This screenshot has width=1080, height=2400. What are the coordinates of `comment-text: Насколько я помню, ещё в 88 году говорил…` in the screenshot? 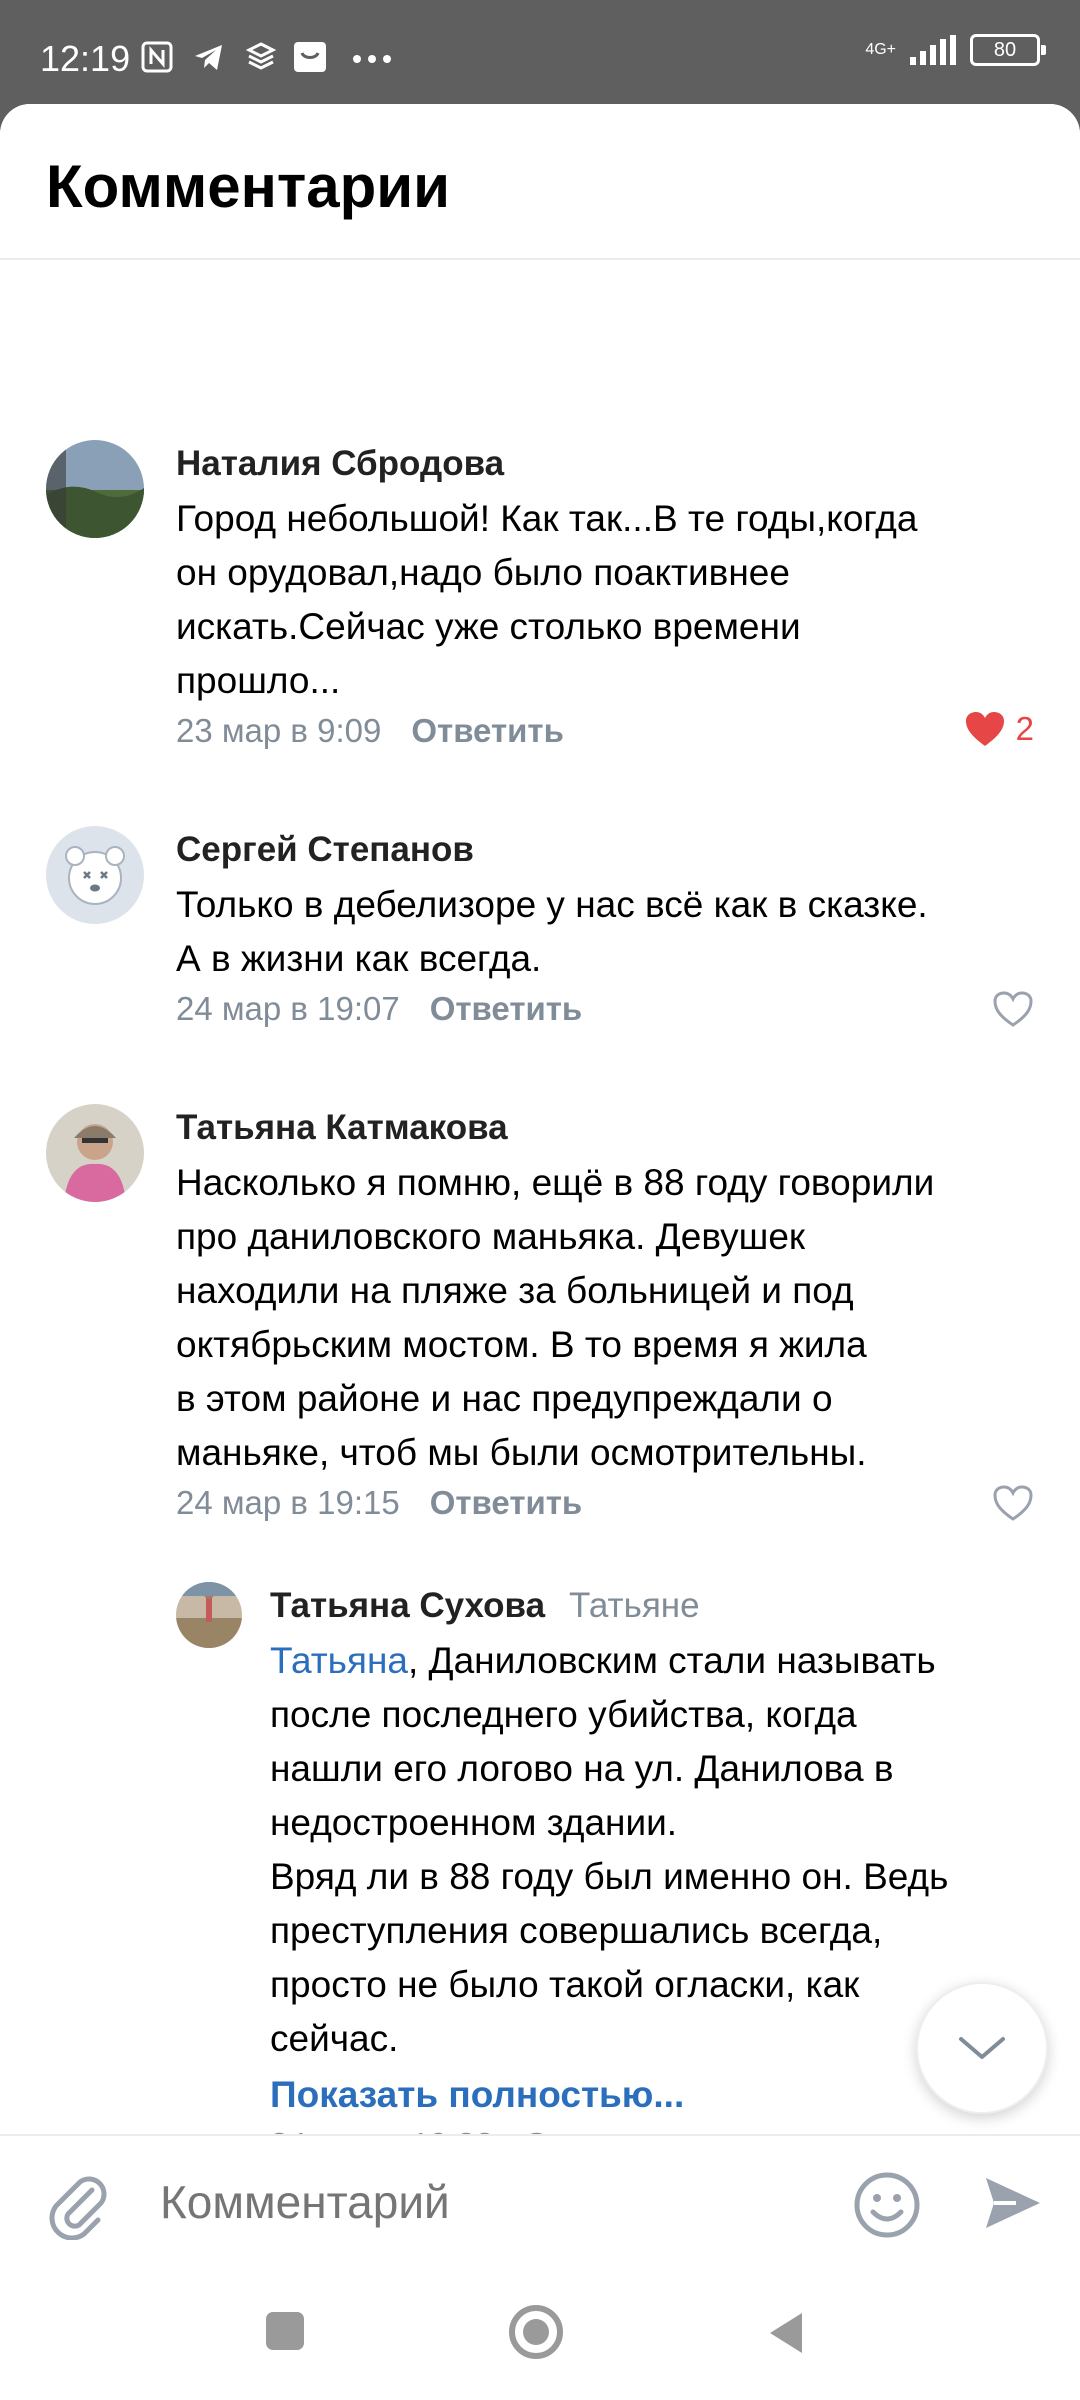 It's located at (555, 1317).